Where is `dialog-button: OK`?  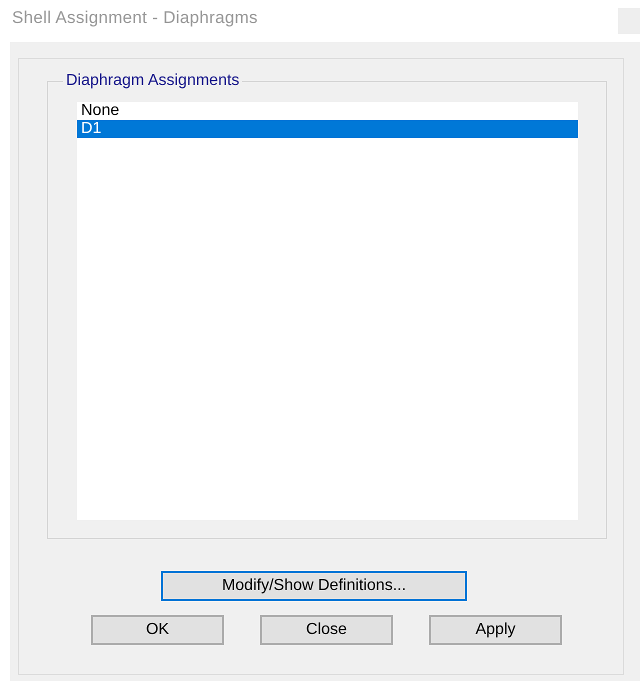
dialog-button: OK is located at coordinates (157, 630).